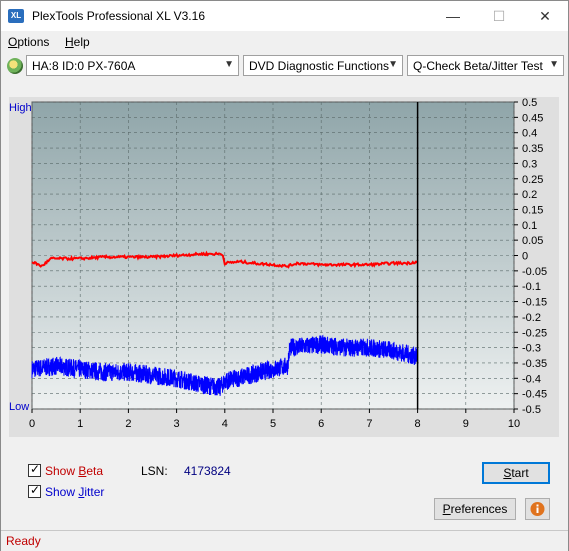  What do you see at coordinates (284, 540) in the screenshot?
I see `status-bar: Ready` at bounding box center [284, 540].